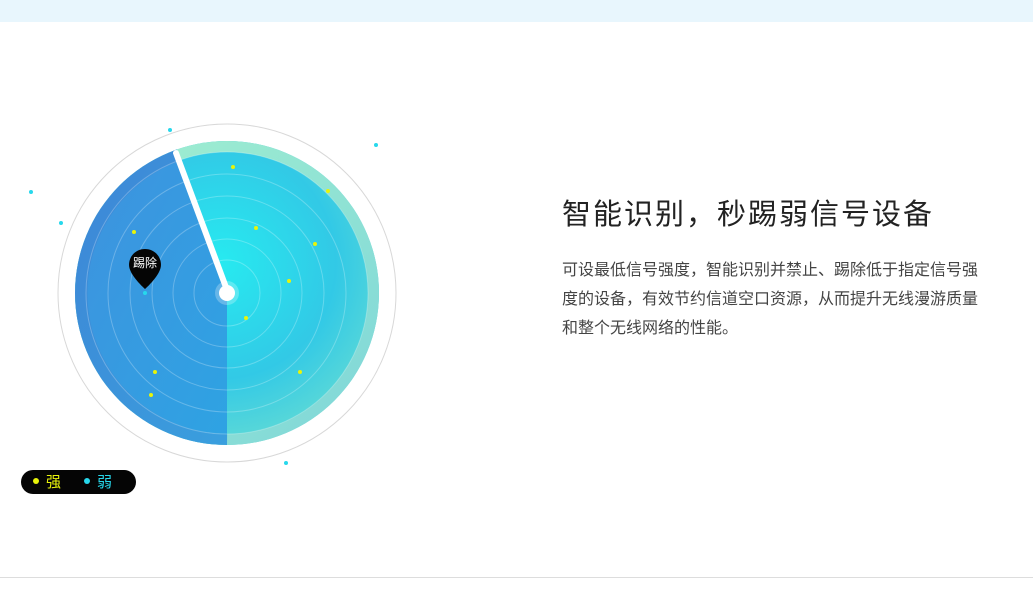 The width and height of the screenshot is (1033, 592). Describe the element at coordinates (748, 214) in the screenshot. I see `feature-heading: 智能识别，秒踢弱信号设备` at that location.